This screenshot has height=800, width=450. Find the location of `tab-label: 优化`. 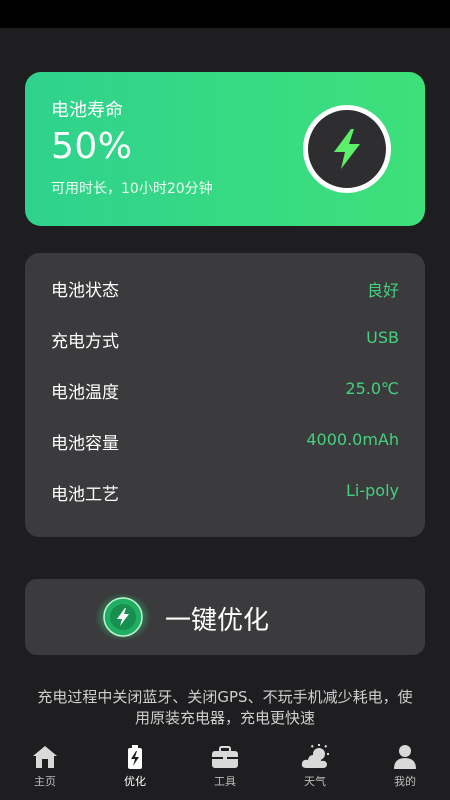

tab-label: 优化 is located at coordinates (135, 781).